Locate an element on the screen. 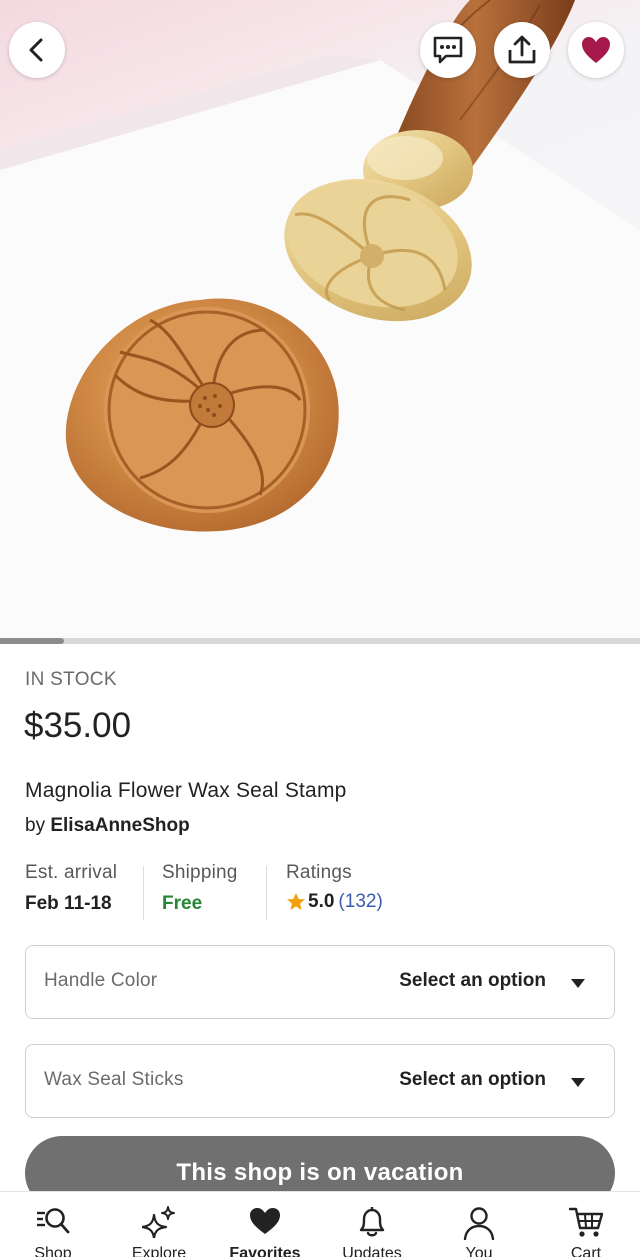  stock-status: IN STOCK is located at coordinates (71, 679).